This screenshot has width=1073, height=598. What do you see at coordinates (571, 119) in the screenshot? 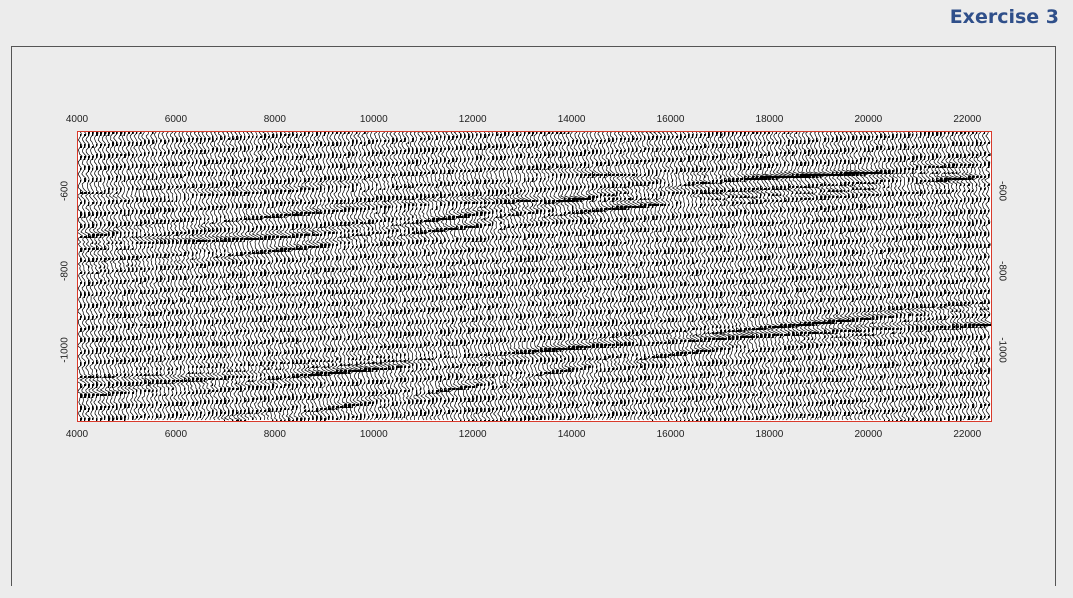
I see `x-top-tick-label: 14000` at bounding box center [571, 119].